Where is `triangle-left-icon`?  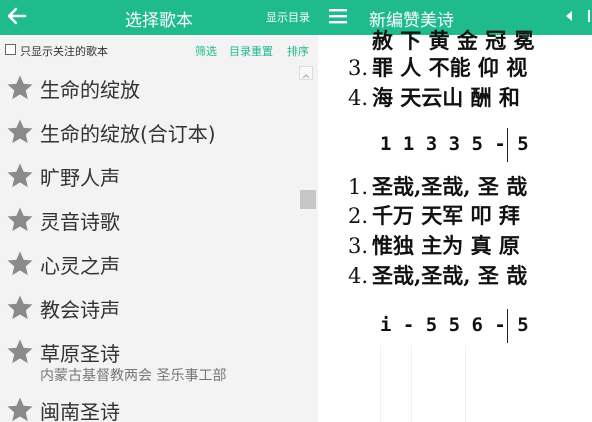
triangle-left-icon is located at coordinates (569, 16).